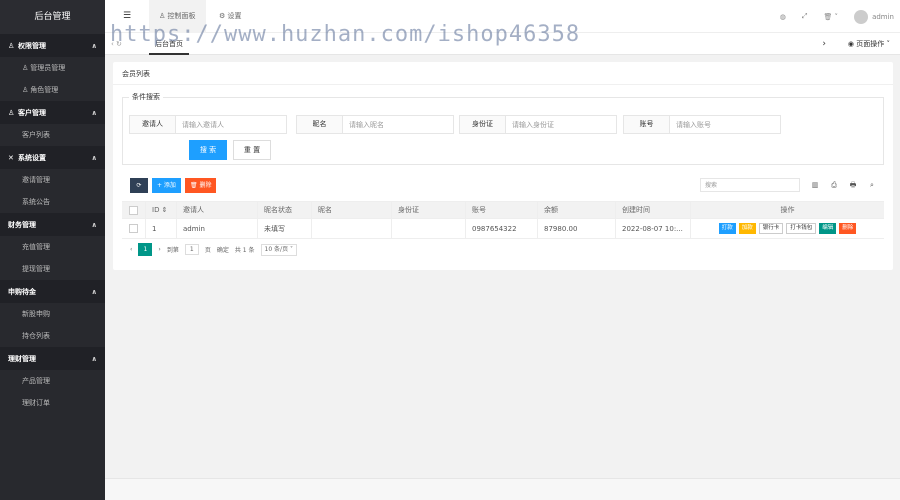  I want to click on col-inviter: 邀请人, so click(216, 210).